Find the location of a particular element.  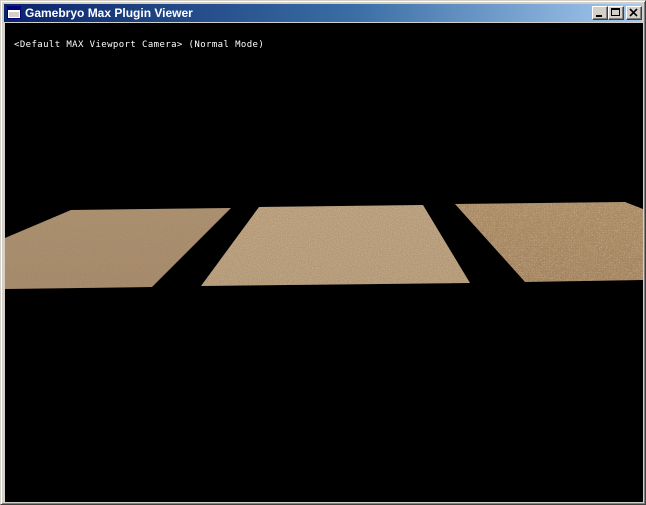

close-icon is located at coordinates (633, 12).